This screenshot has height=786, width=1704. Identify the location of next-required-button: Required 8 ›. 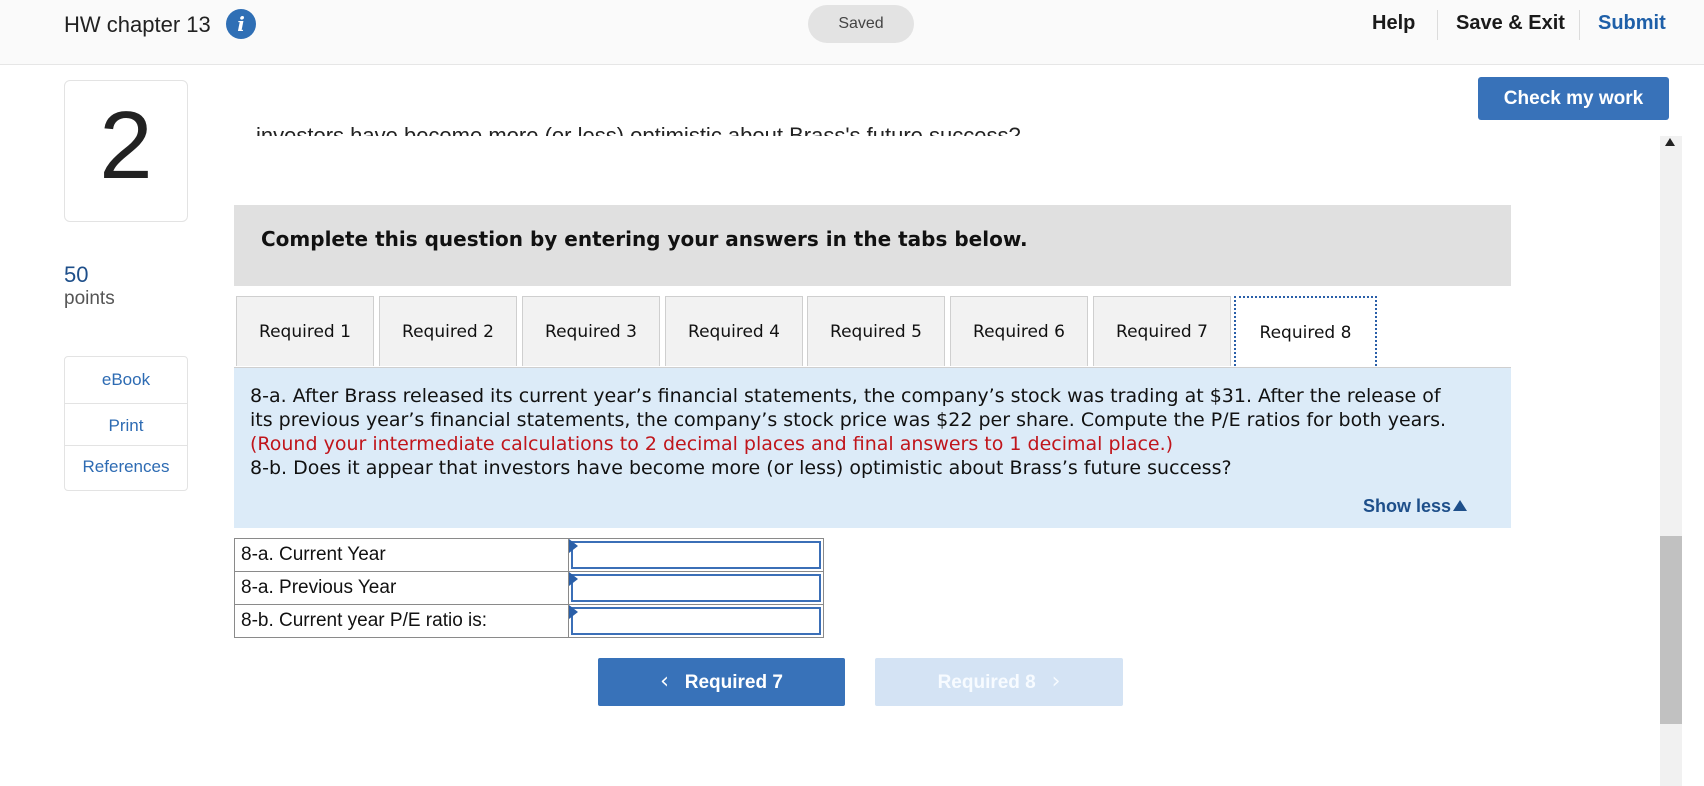
(999, 682).